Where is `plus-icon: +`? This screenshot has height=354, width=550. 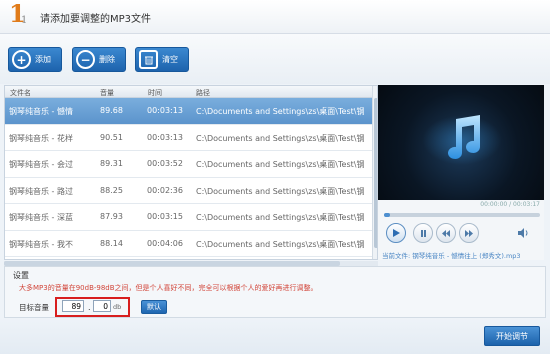 plus-icon: + is located at coordinates (21, 59).